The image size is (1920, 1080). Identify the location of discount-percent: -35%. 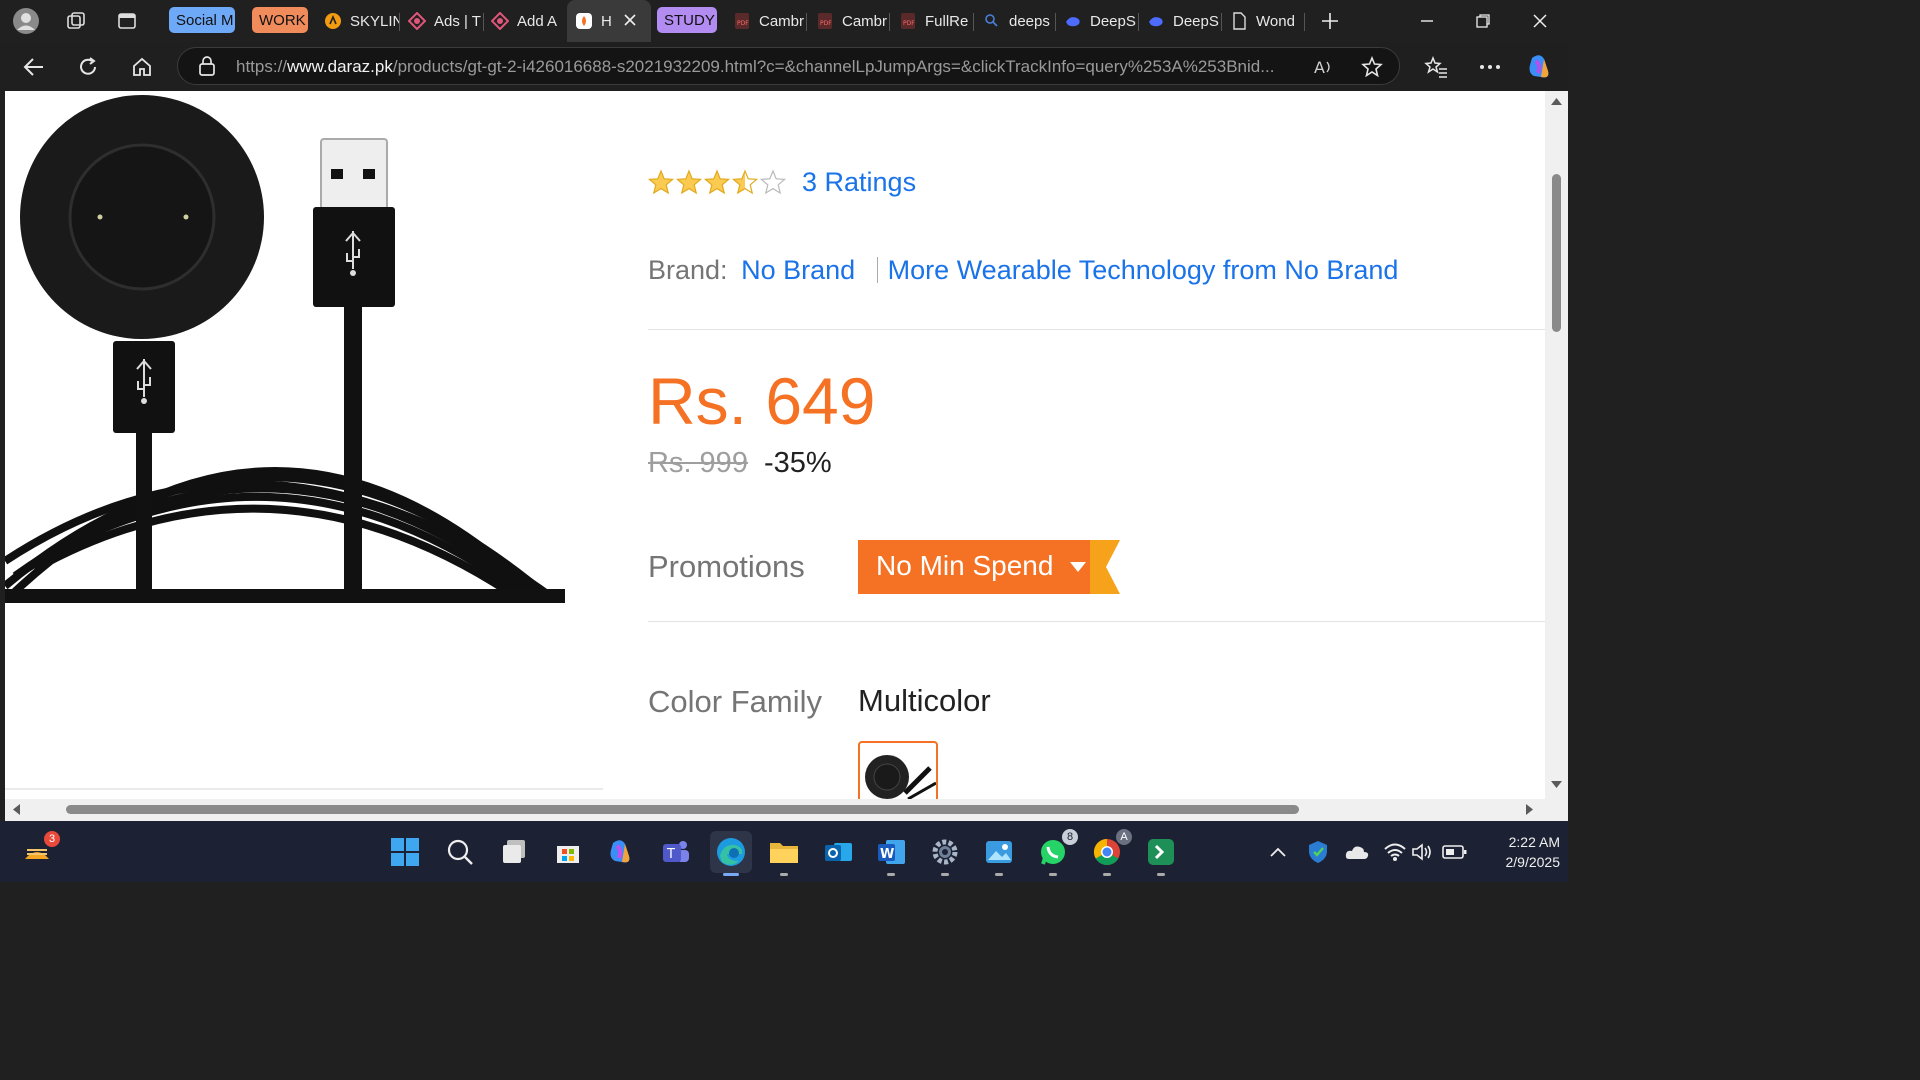
(798, 463).